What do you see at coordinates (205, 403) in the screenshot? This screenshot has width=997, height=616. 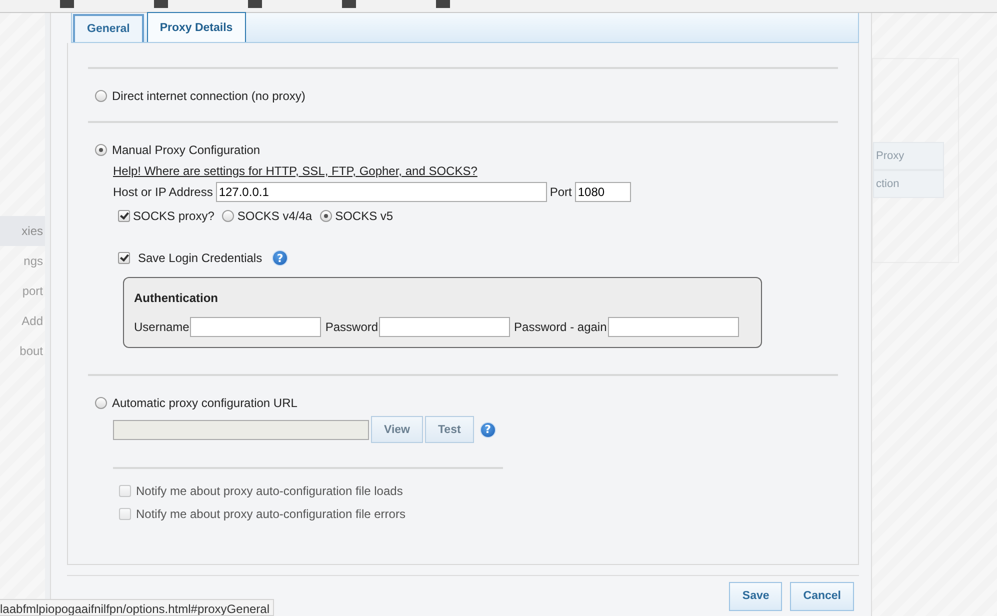 I see `radio-label: Automatic proxy configuration URL` at bounding box center [205, 403].